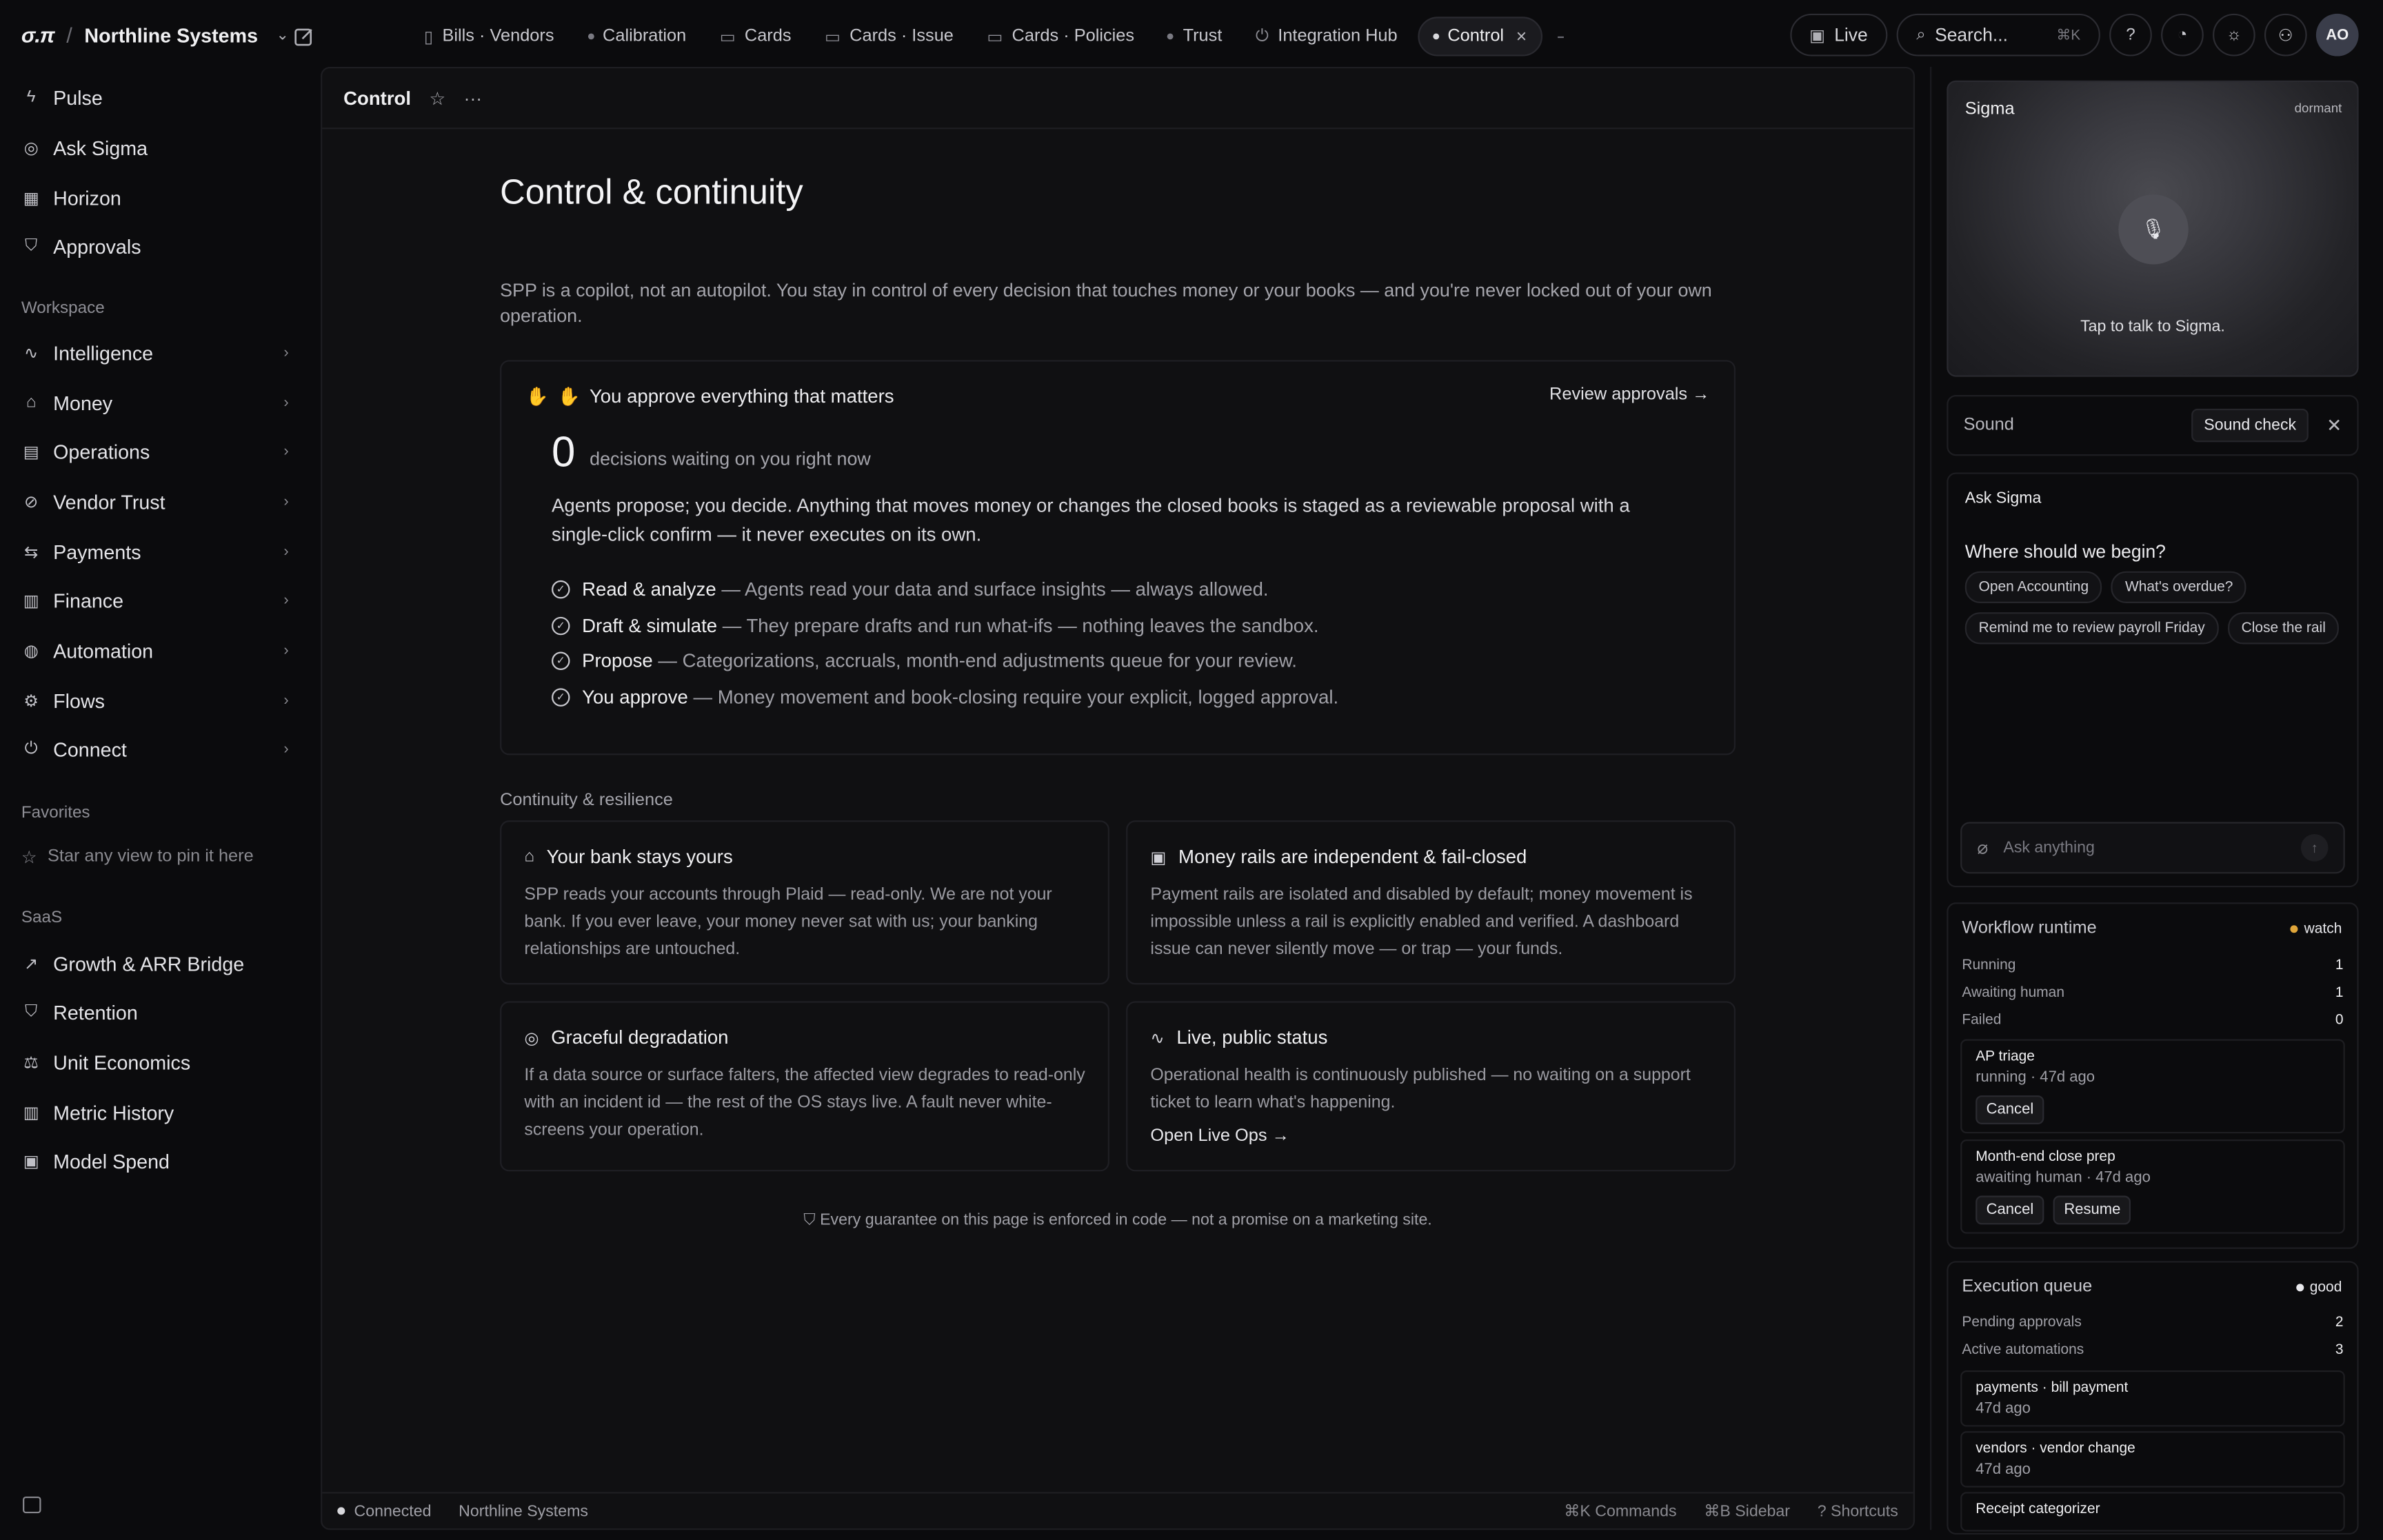  What do you see at coordinates (1195, 37) in the screenshot?
I see `tab-trust: Trust` at bounding box center [1195, 37].